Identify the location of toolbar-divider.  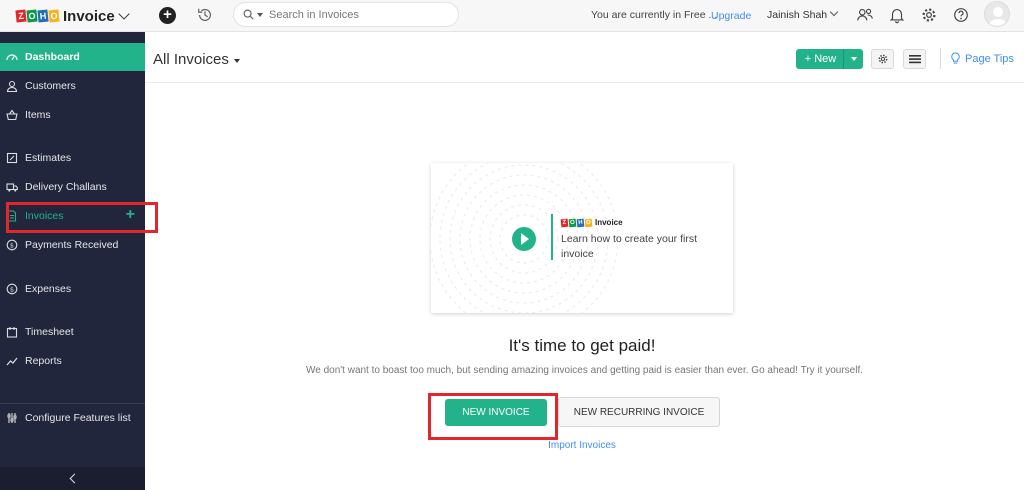
(940, 58).